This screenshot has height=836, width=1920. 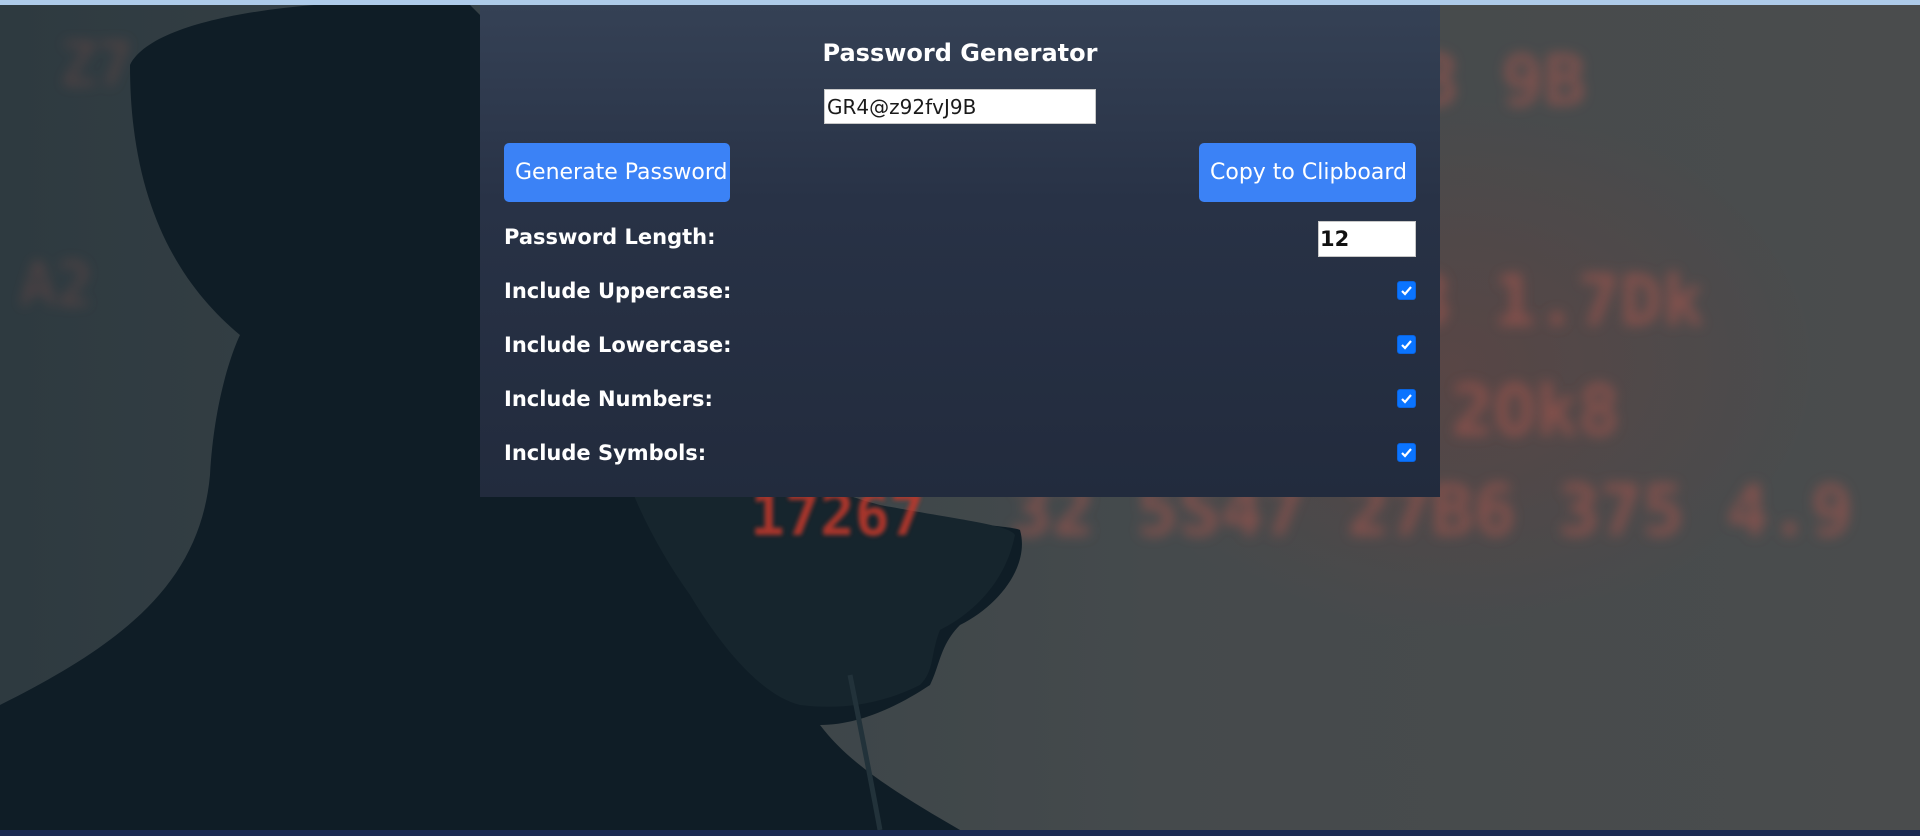 I want to click on symbols-checkbox, so click(x=1406, y=452).